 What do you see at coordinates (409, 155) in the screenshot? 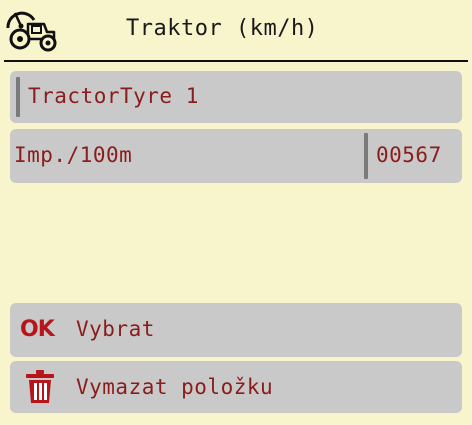
I see `impulse-value: 00567` at bounding box center [409, 155].